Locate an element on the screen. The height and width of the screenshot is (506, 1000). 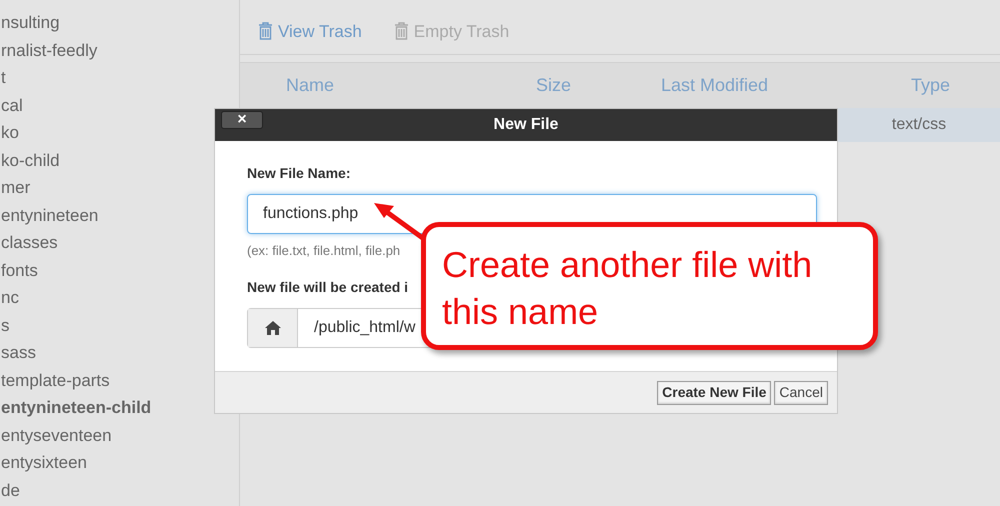
field-label: New File Name: is located at coordinates (298, 173).